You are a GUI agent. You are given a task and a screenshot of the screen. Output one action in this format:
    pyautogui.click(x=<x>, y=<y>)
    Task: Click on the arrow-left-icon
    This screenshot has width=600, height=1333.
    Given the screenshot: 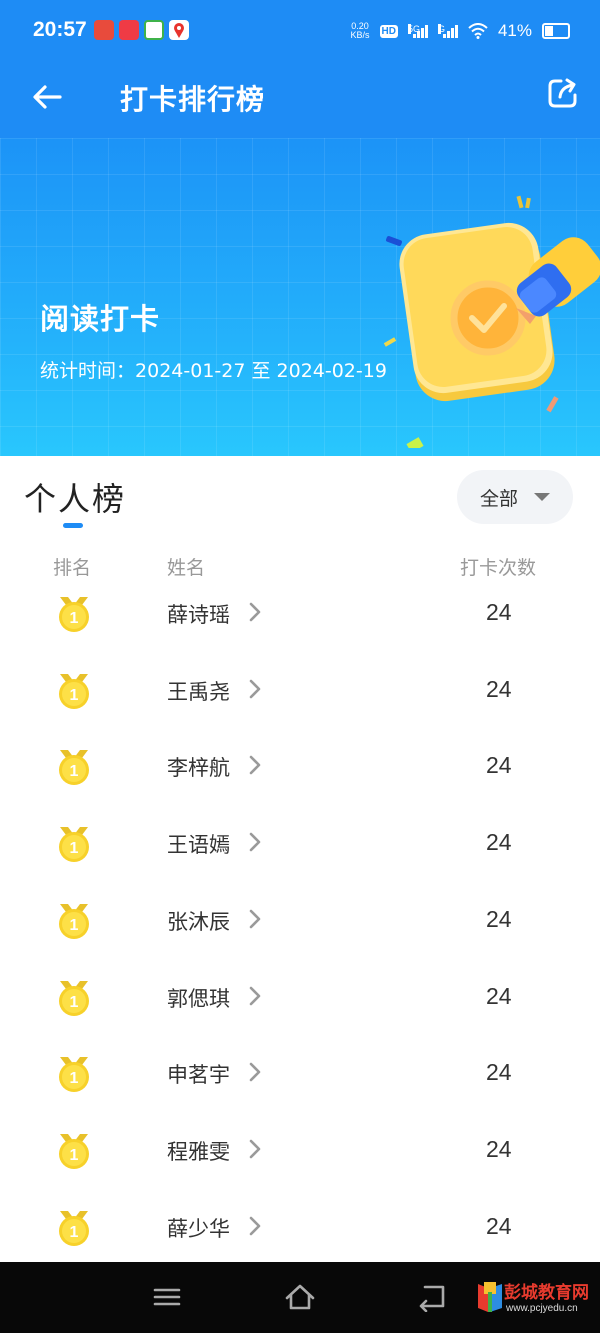 What is the action you would take?
    pyautogui.click(x=47, y=97)
    